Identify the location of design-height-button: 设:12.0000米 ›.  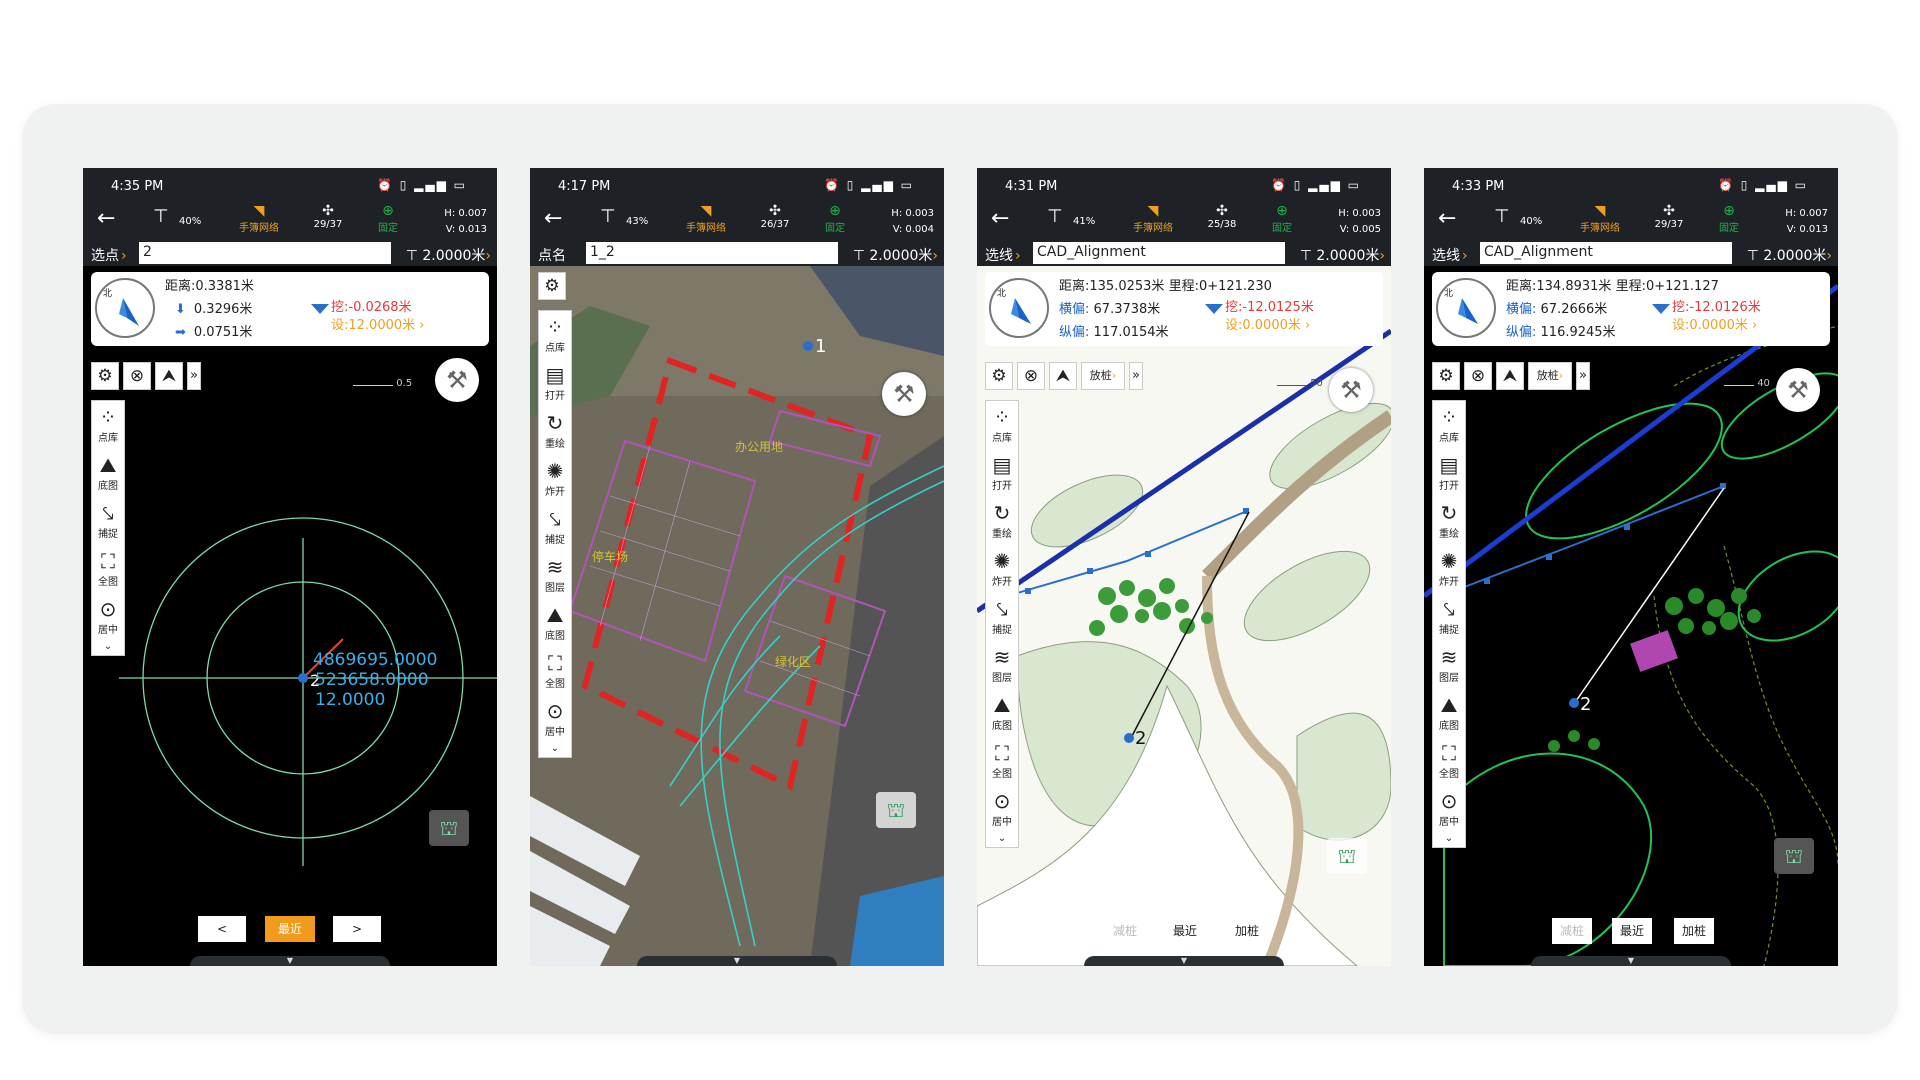
(377, 323).